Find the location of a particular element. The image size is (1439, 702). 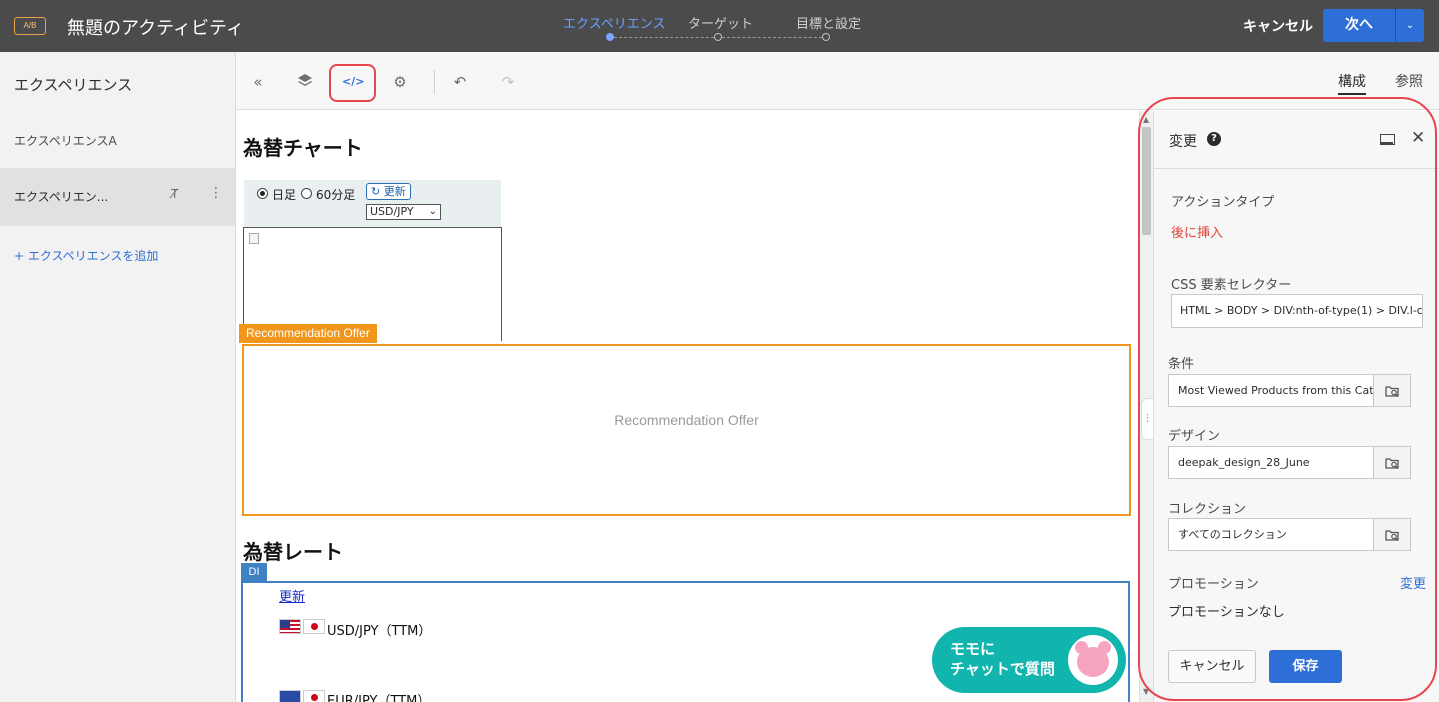

next-dropdown-button: ⌄ is located at coordinates (1410, 25).